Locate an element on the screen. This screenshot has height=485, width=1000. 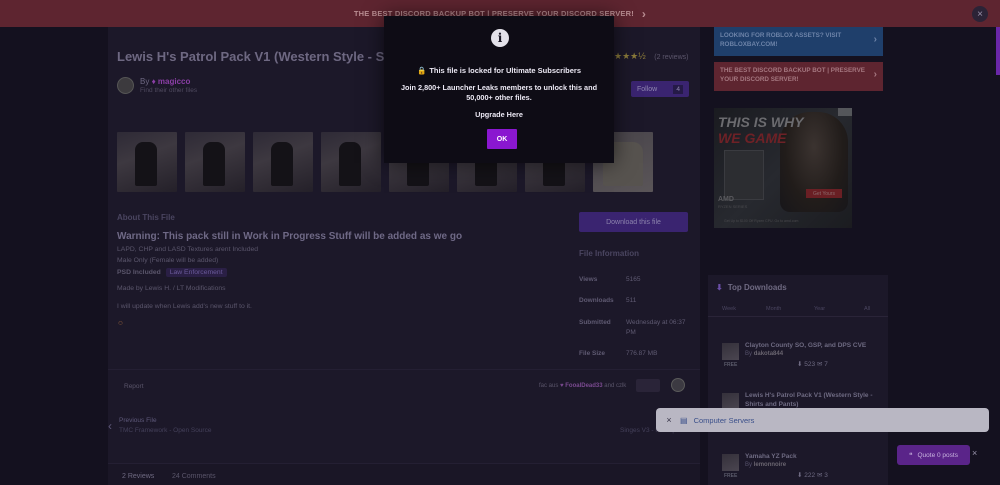
download-title: Yamaha YZ Pack is located at coordinates (811, 456).